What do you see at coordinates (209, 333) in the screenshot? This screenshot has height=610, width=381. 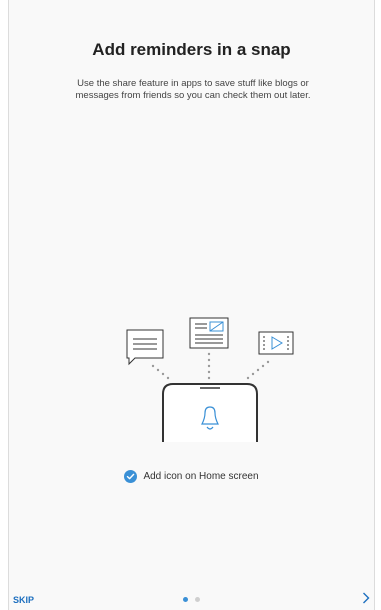 I see `article-icon` at bounding box center [209, 333].